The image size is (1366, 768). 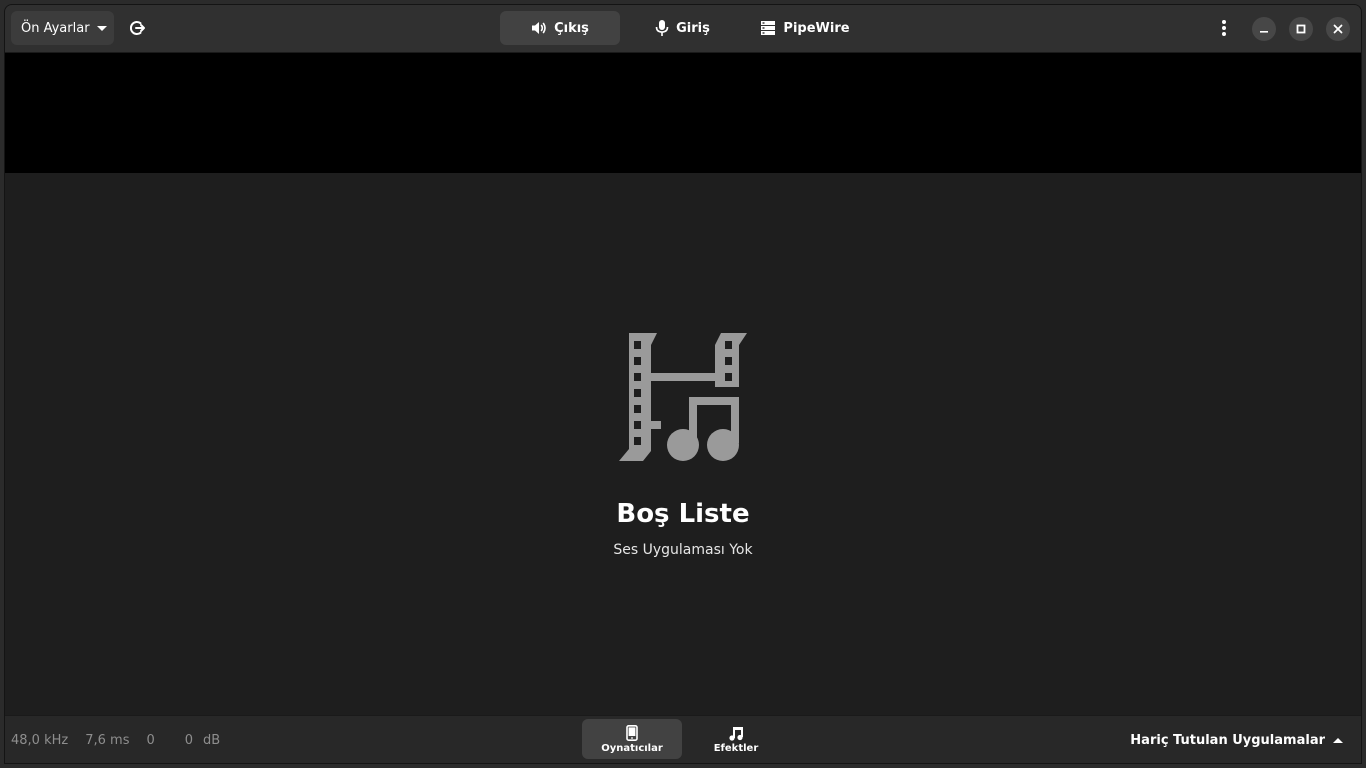 I want to click on status-value-b: 0, so click(x=189, y=740).